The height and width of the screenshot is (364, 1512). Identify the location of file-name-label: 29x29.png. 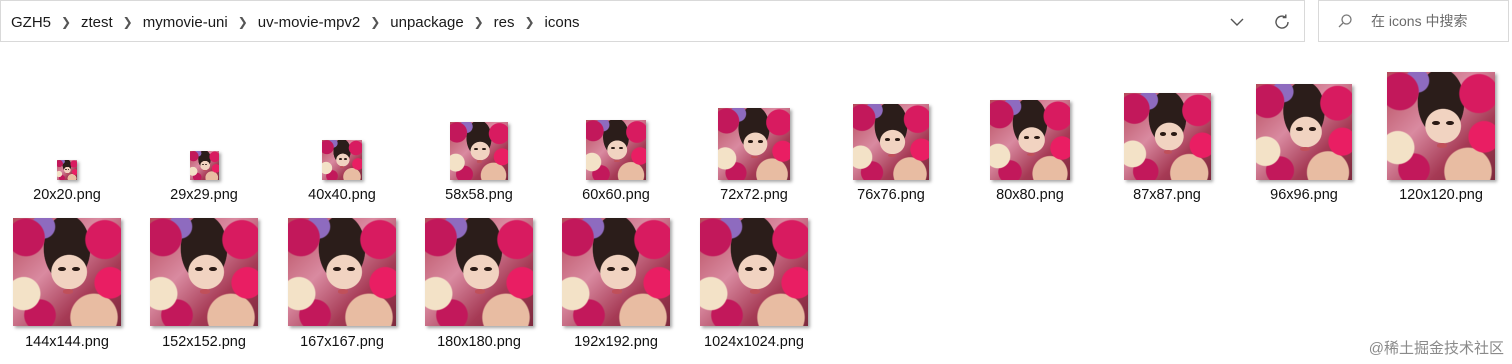
(204, 195).